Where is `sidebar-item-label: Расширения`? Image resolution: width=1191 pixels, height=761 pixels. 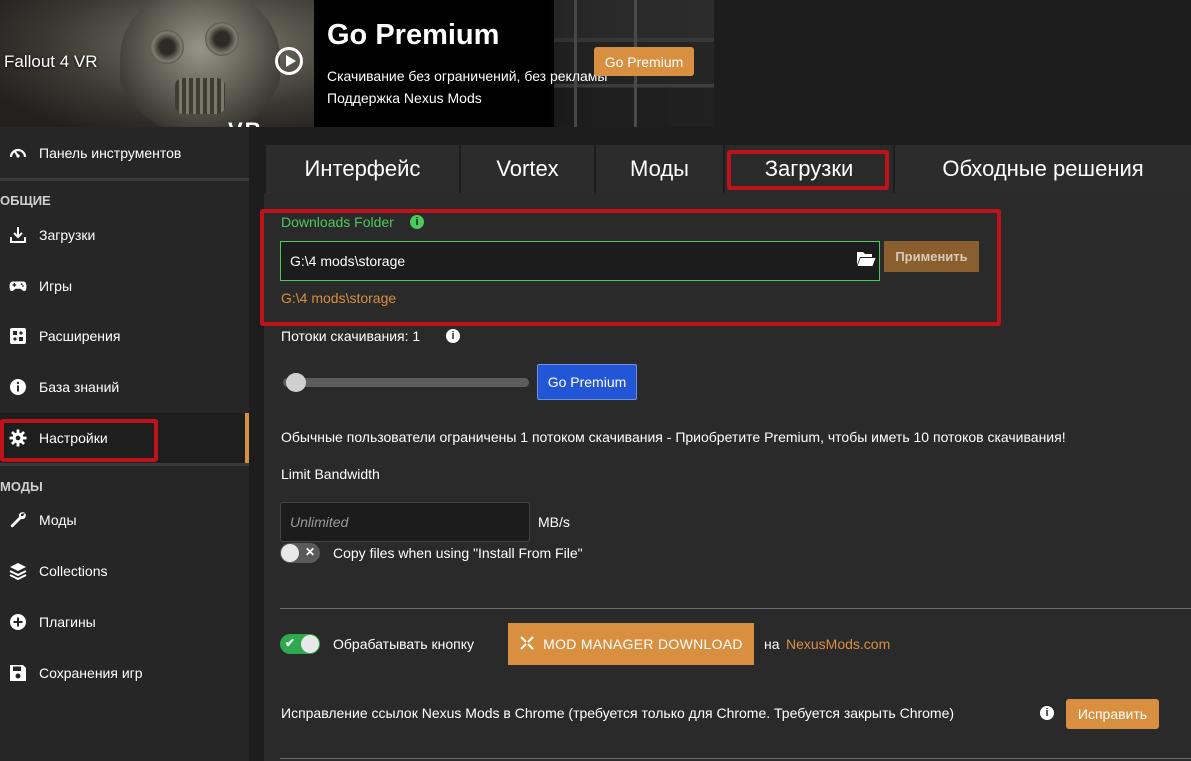
sidebar-item-label: Расширения is located at coordinates (80, 336).